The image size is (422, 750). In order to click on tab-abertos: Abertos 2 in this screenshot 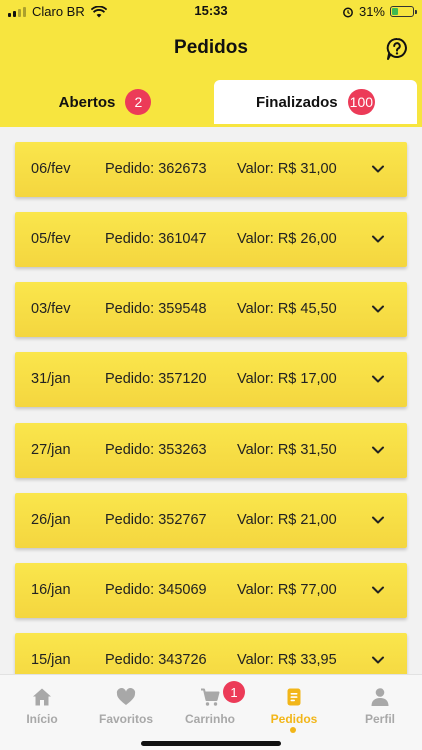, I will do `click(105, 102)`.